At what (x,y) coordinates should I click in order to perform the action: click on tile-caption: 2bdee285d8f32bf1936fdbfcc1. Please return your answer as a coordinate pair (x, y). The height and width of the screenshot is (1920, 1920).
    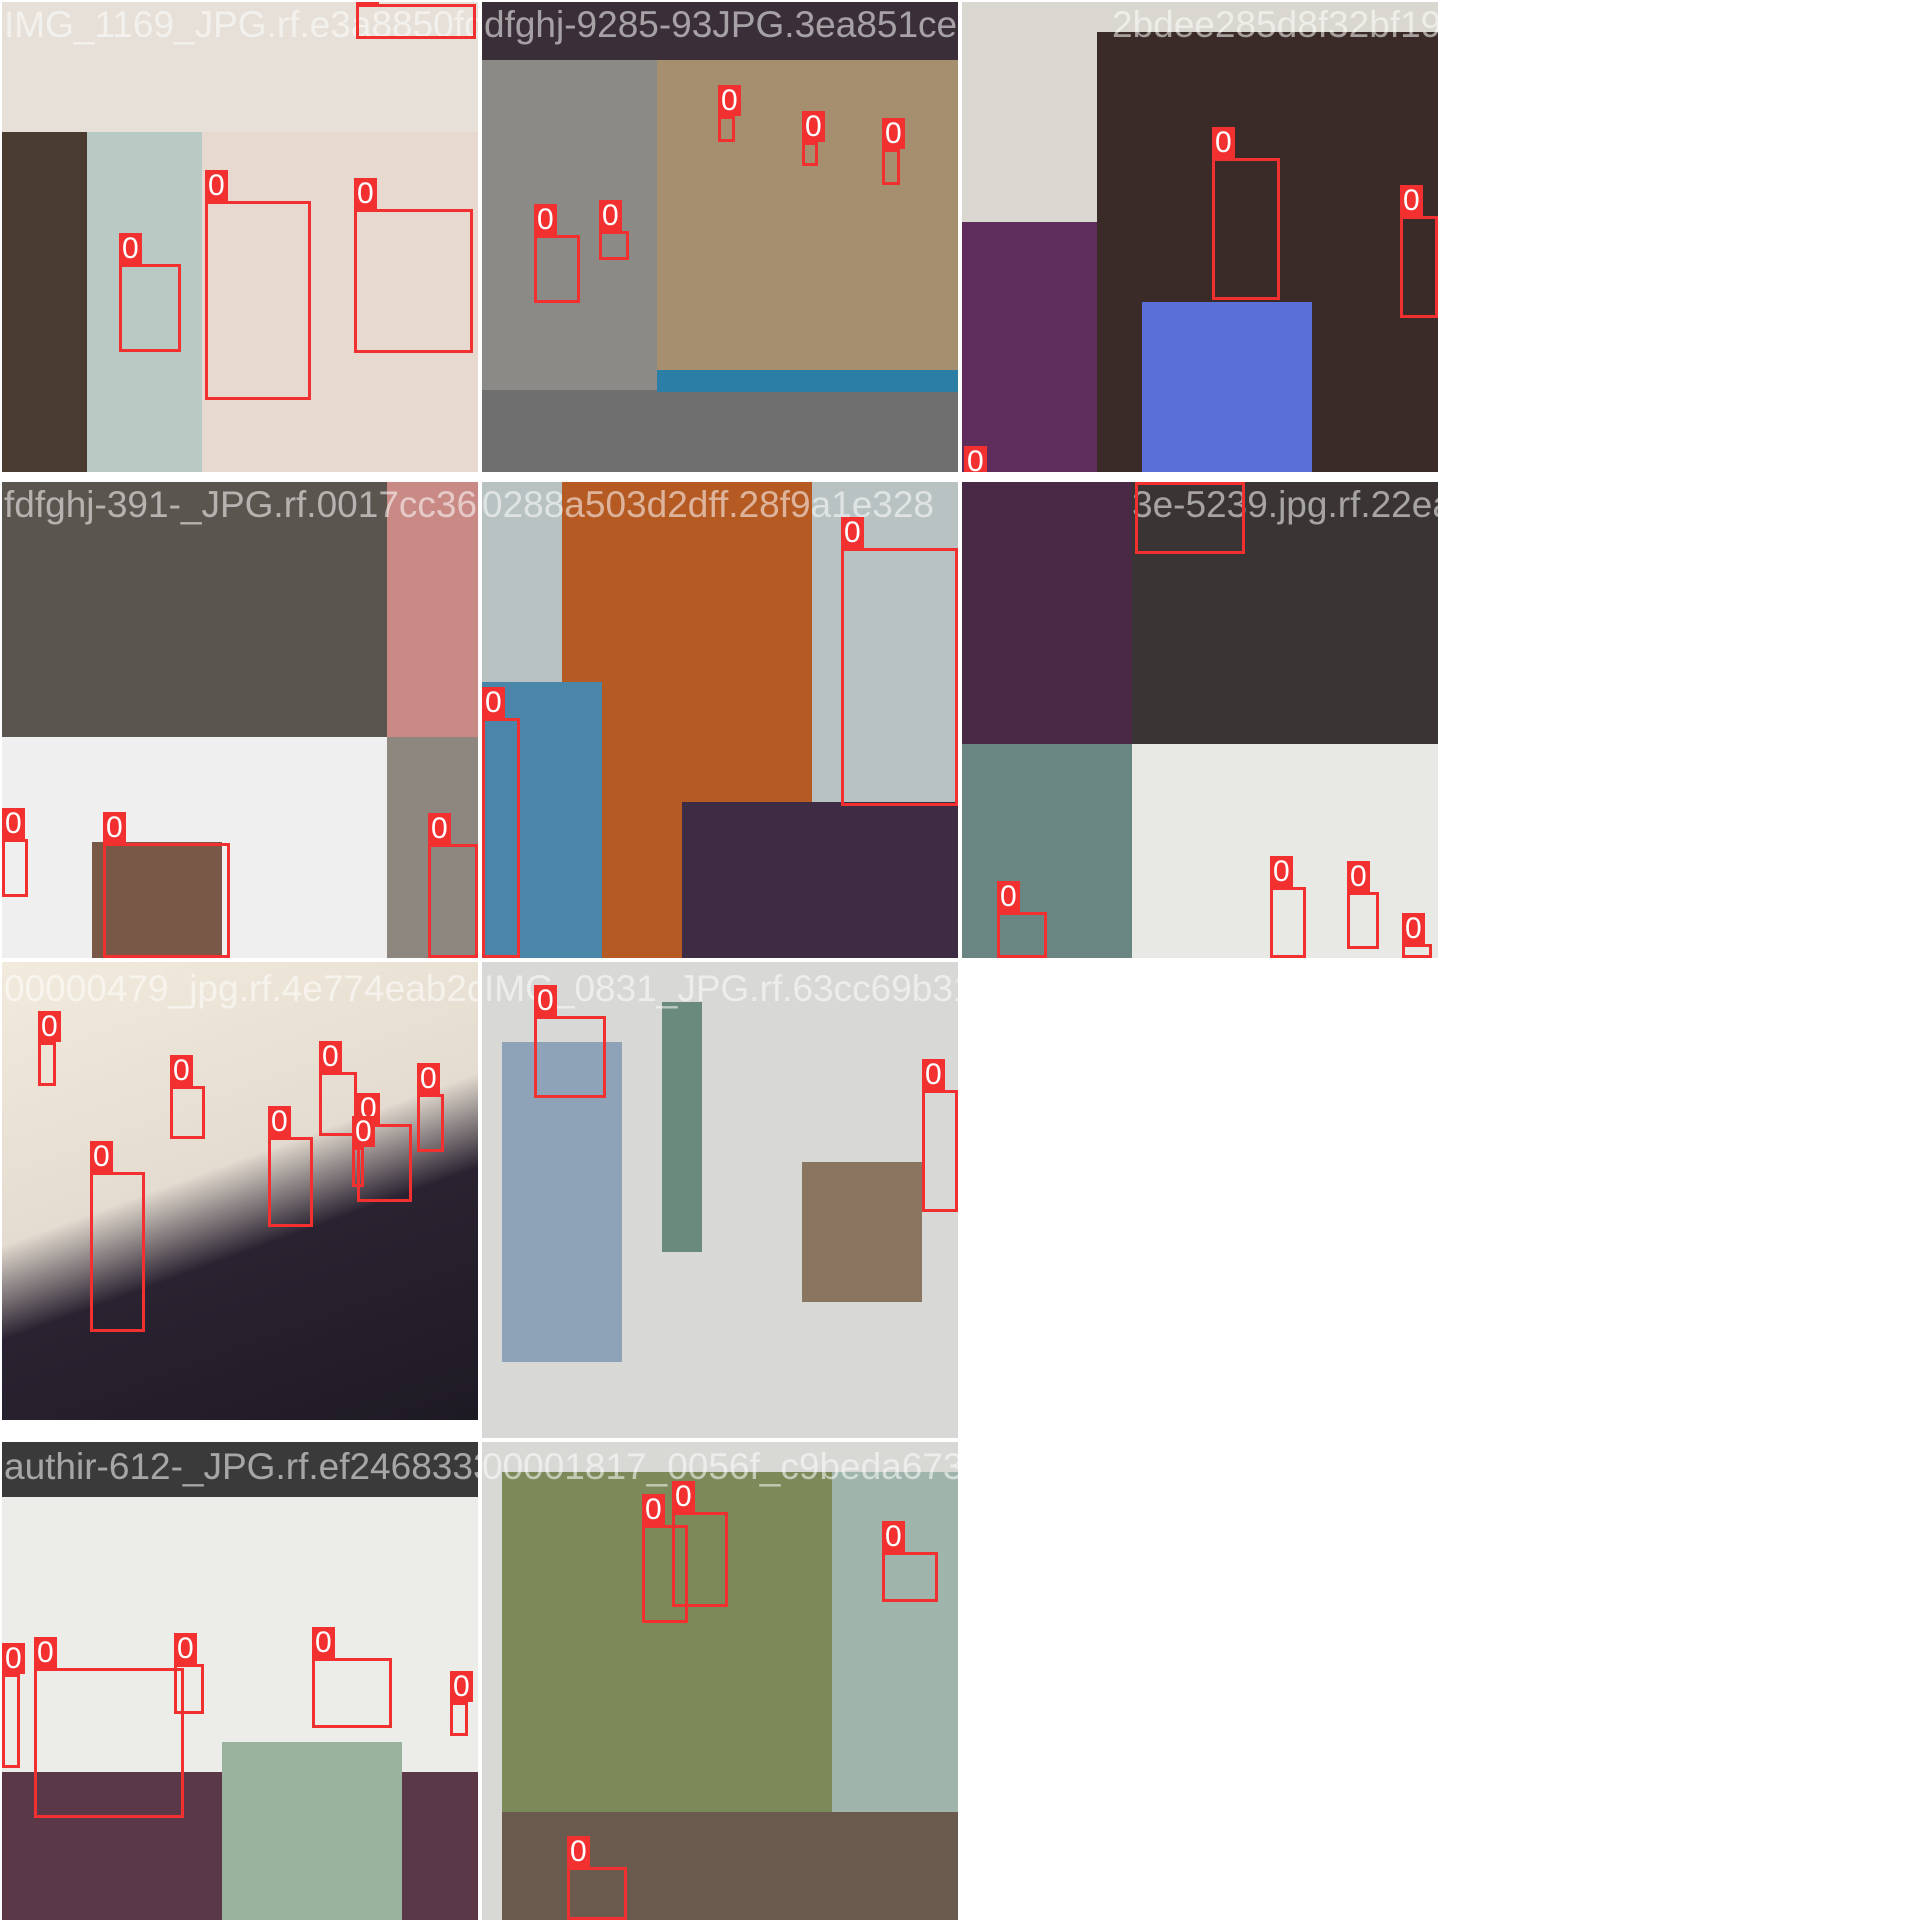
    Looking at the image, I should click on (1275, 24).